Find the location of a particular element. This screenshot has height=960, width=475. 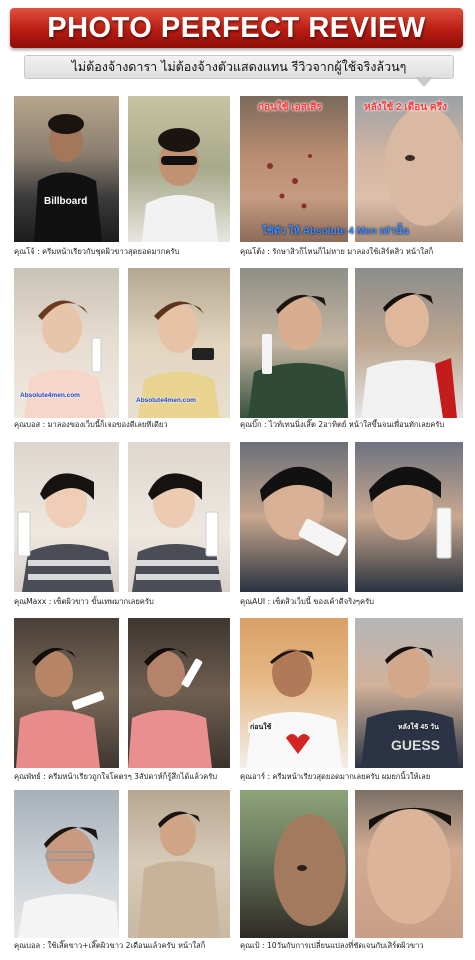

page-title: PHOTO PERFECT REVIEW is located at coordinates (236, 27).